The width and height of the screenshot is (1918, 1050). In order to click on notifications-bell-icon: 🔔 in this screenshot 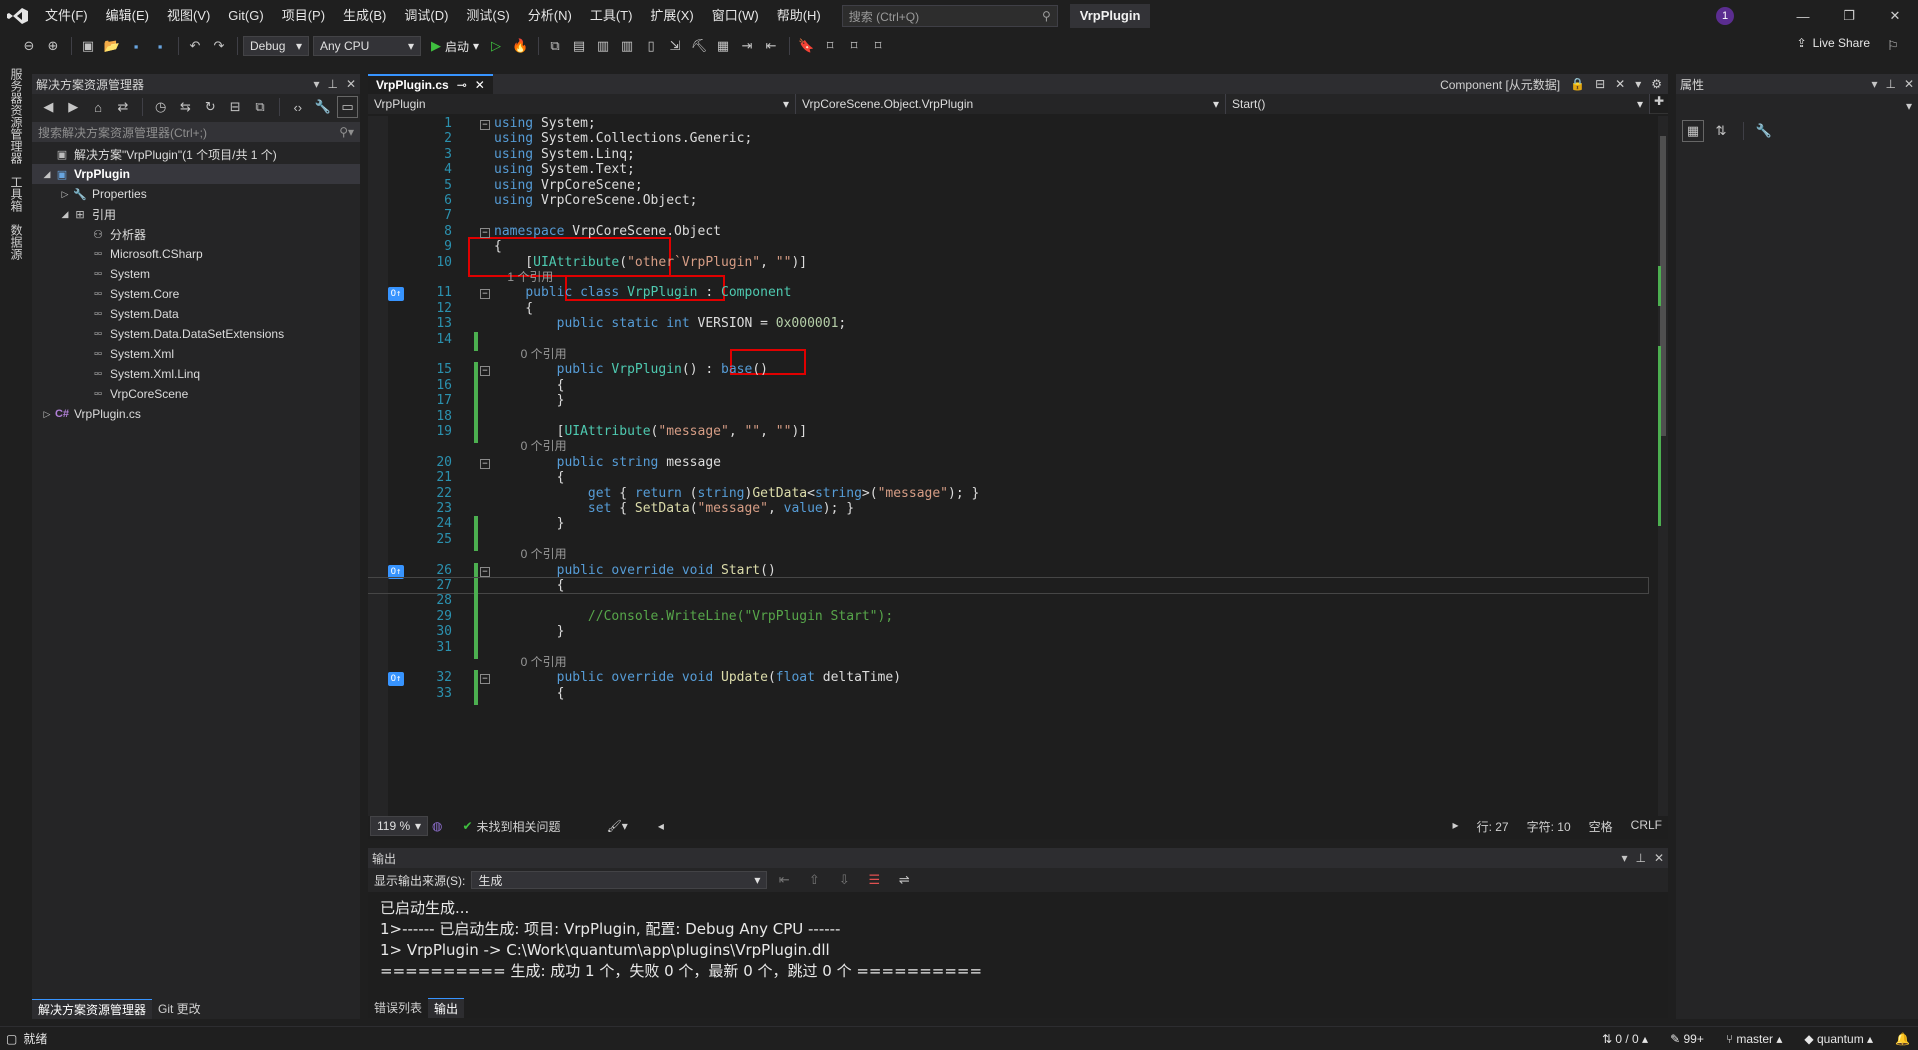, I will do `click(1902, 1039)`.